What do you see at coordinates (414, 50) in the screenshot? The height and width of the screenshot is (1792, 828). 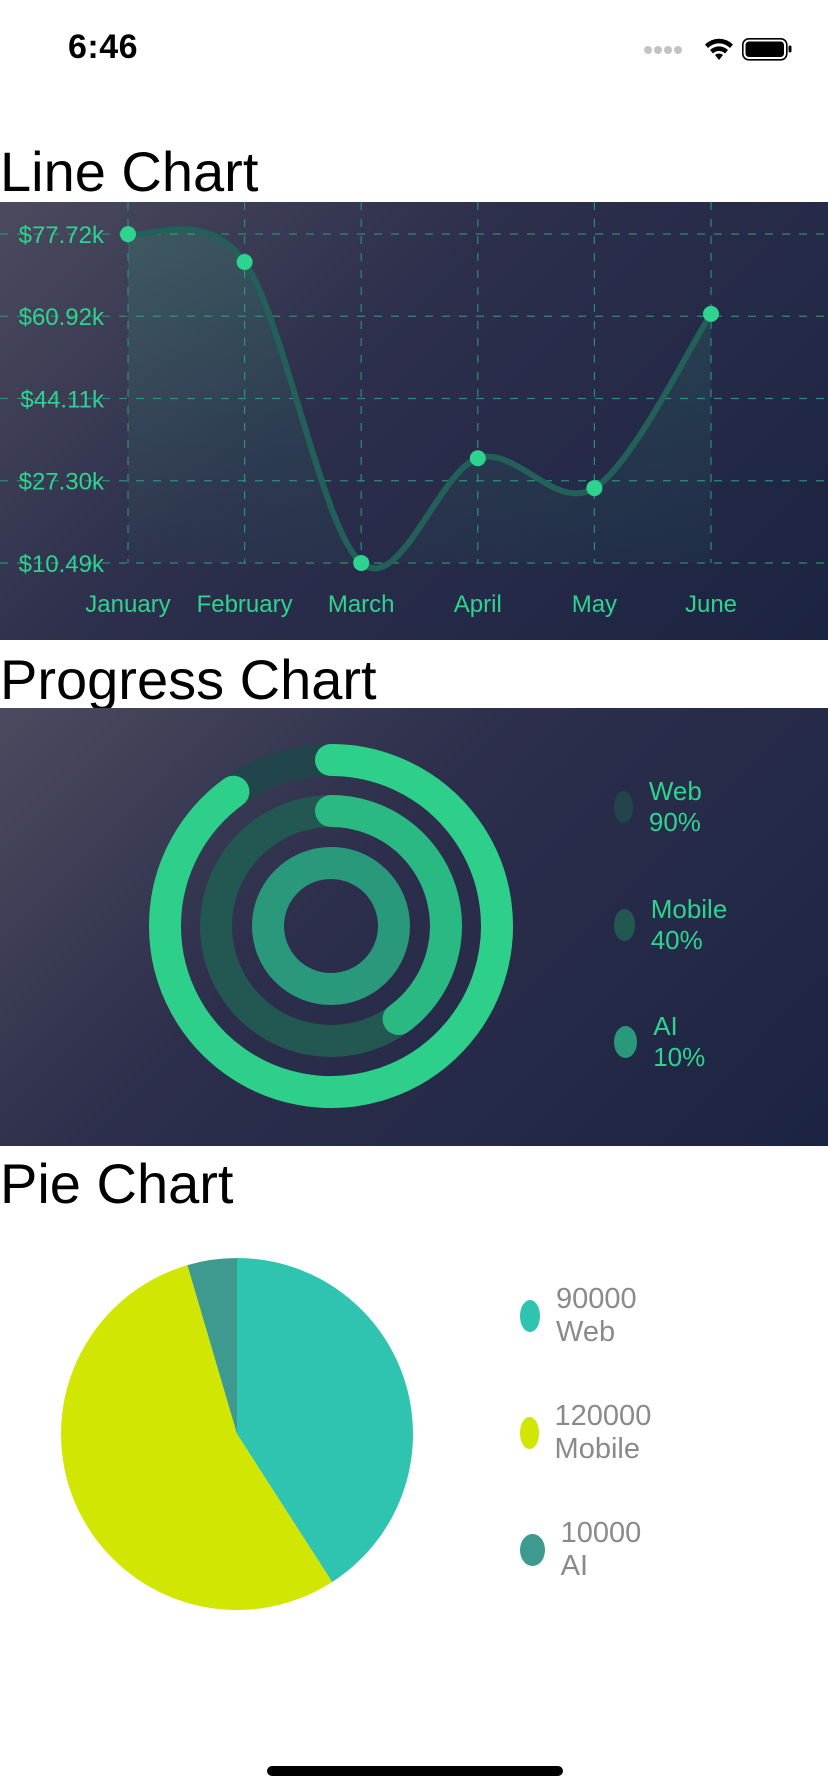 I see `status-bar: 6:46` at bounding box center [414, 50].